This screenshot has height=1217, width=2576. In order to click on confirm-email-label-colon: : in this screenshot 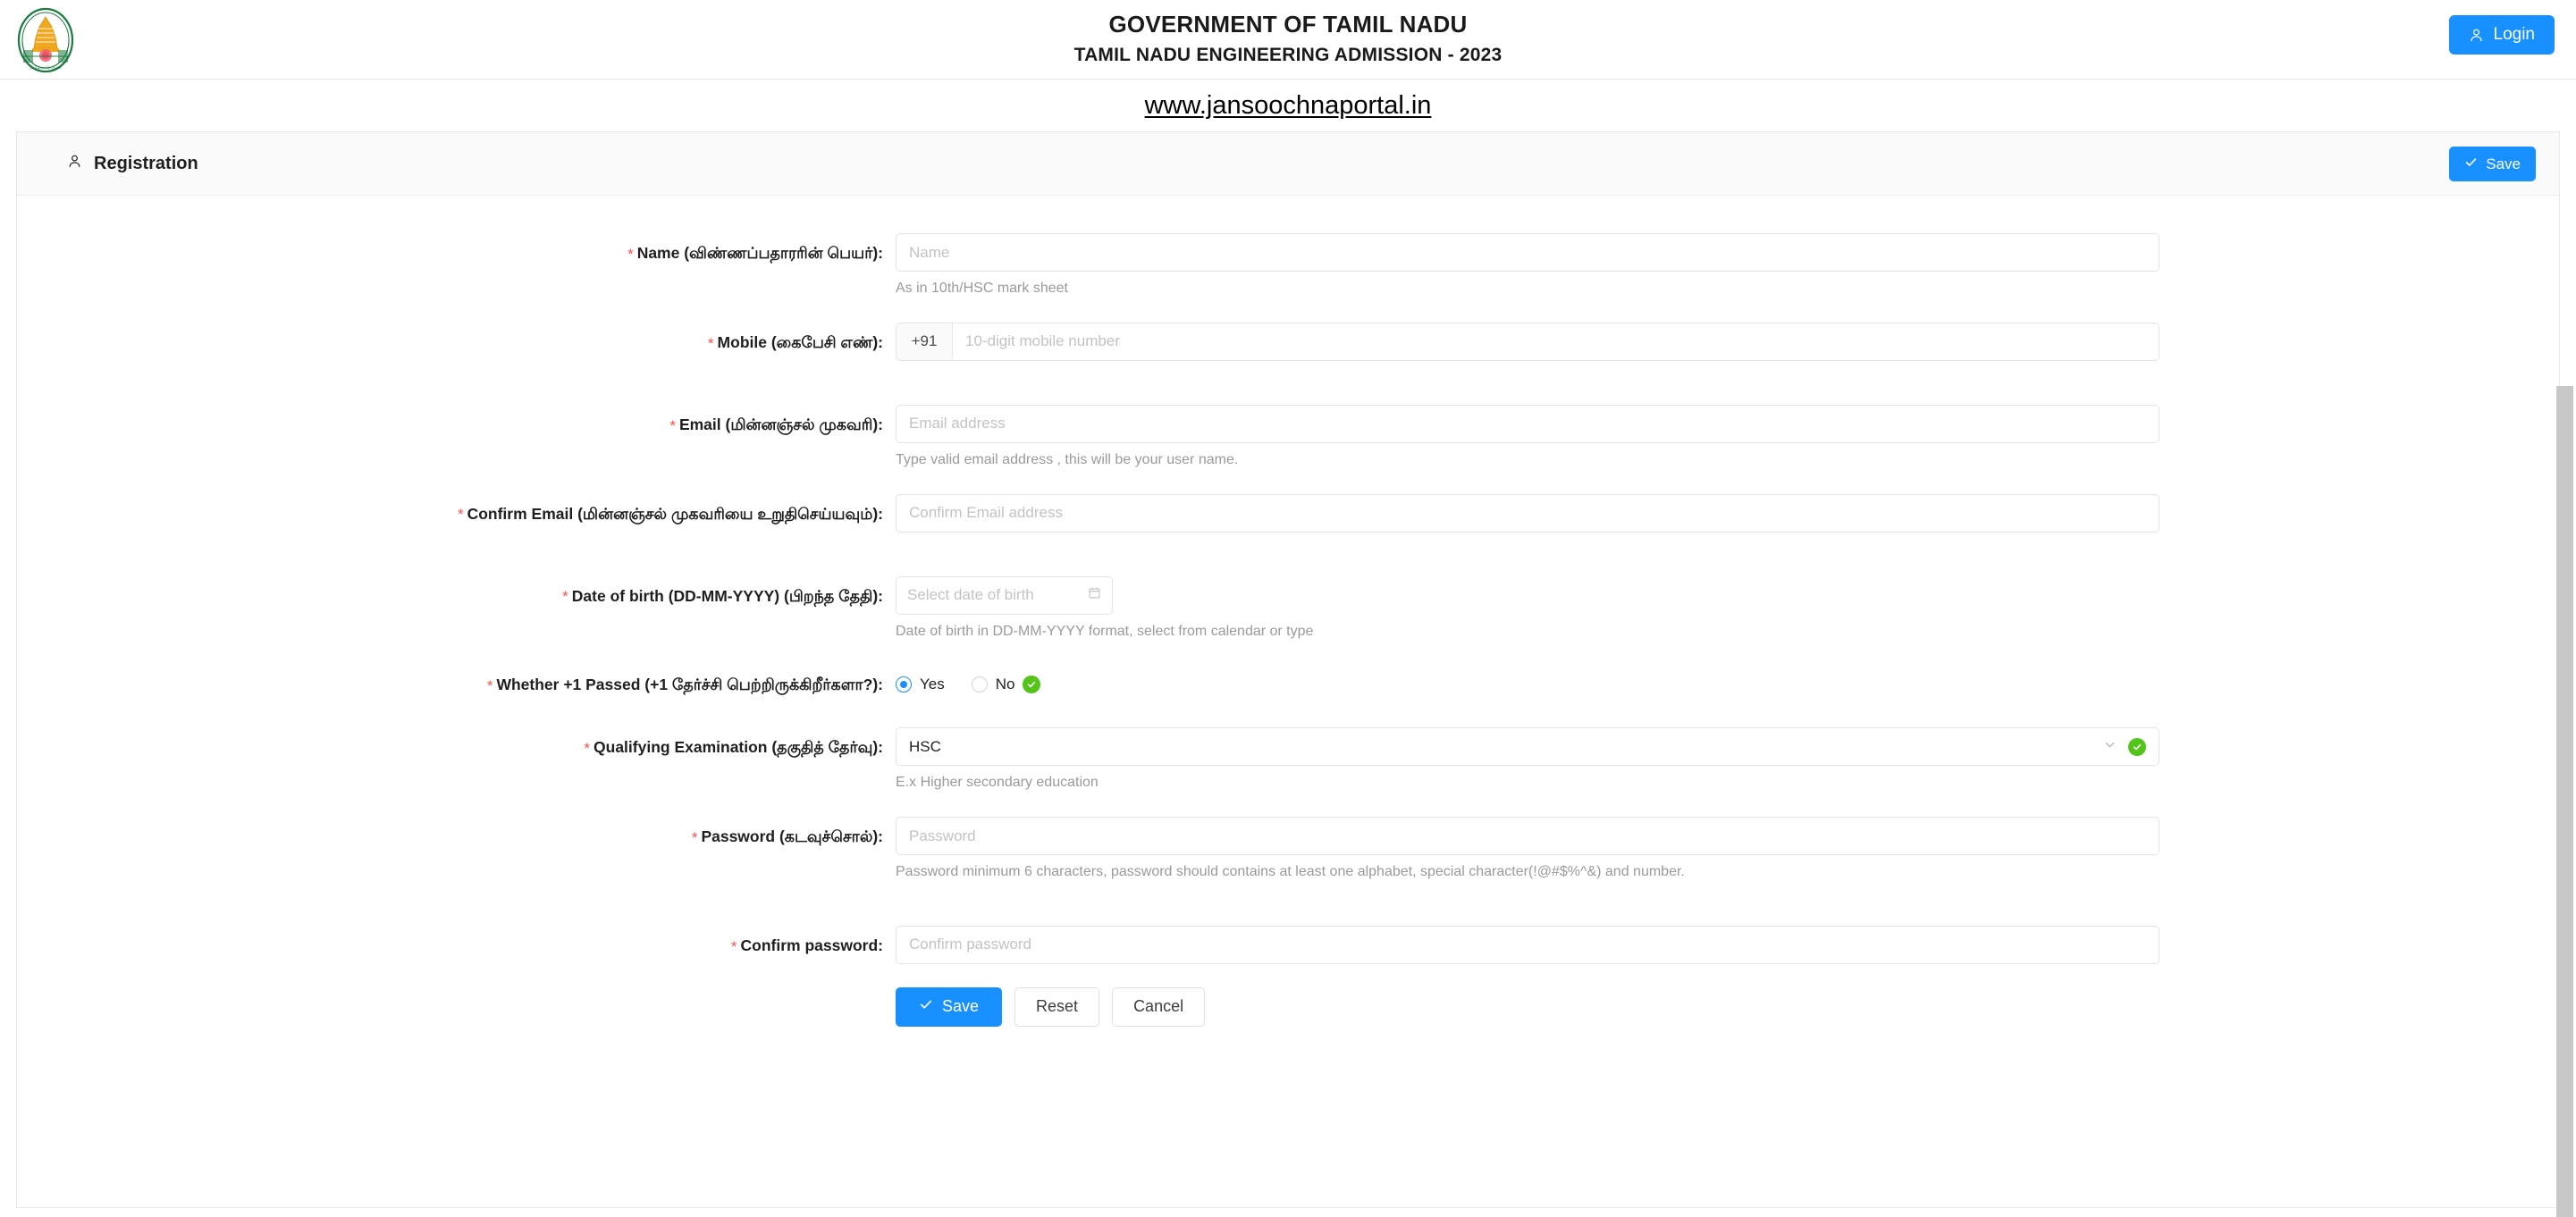, I will do `click(881, 513)`.